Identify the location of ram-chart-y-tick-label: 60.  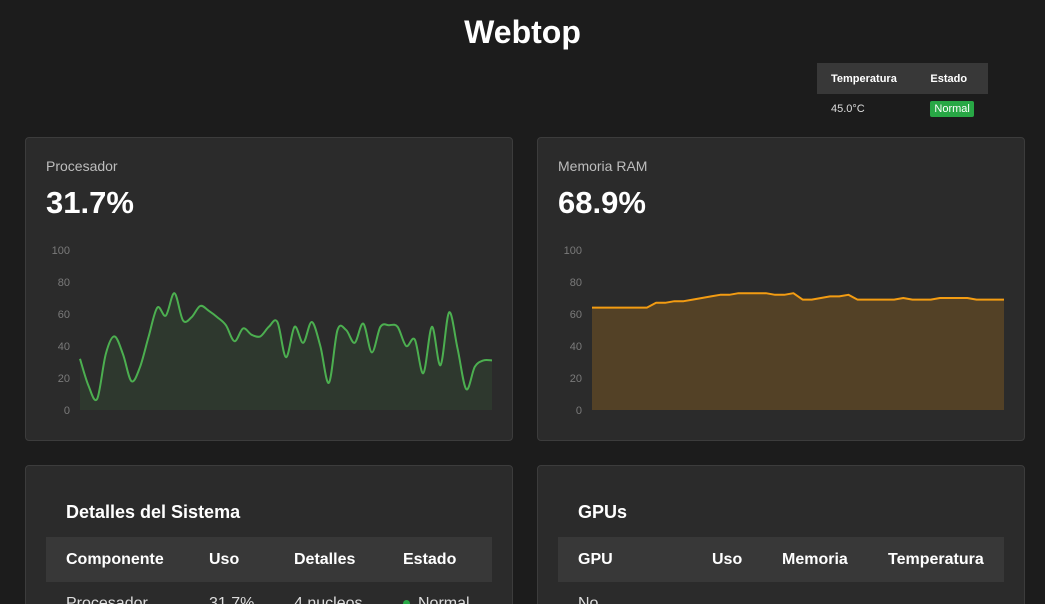
(576, 315).